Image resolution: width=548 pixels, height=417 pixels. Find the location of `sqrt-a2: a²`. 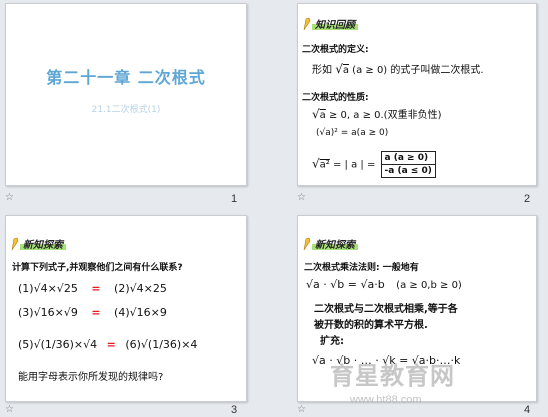

sqrt-a2: a² is located at coordinates (324, 165).